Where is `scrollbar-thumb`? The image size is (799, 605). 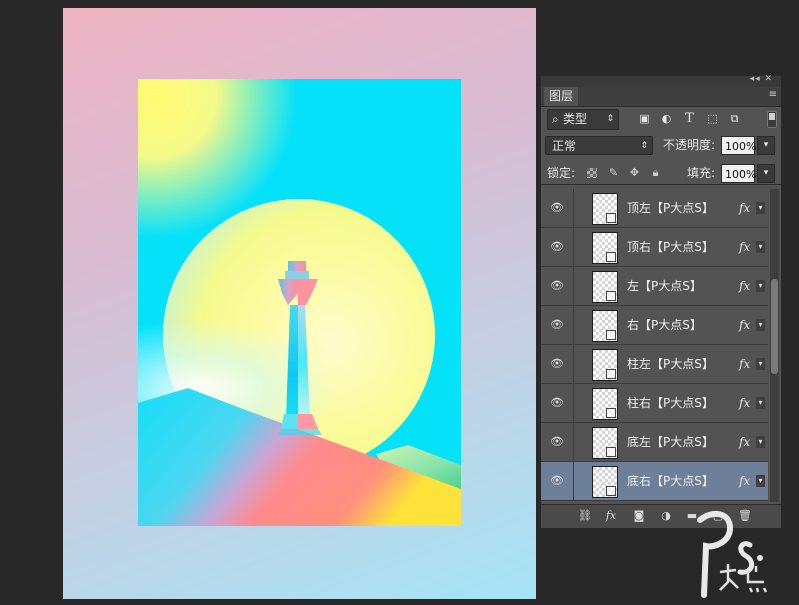
scrollbar-thumb is located at coordinates (774, 326).